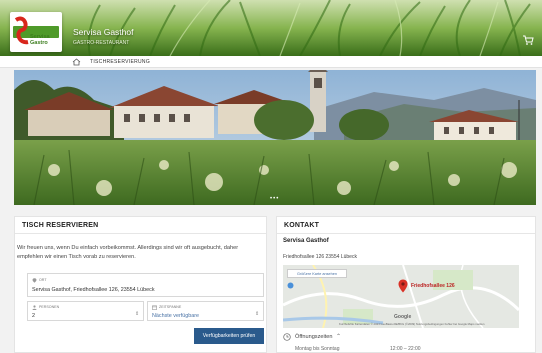 This screenshot has height=353, width=542. What do you see at coordinates (76, 62) in the screenshot?
I see `home-icon` at bounding box center [76, 62].